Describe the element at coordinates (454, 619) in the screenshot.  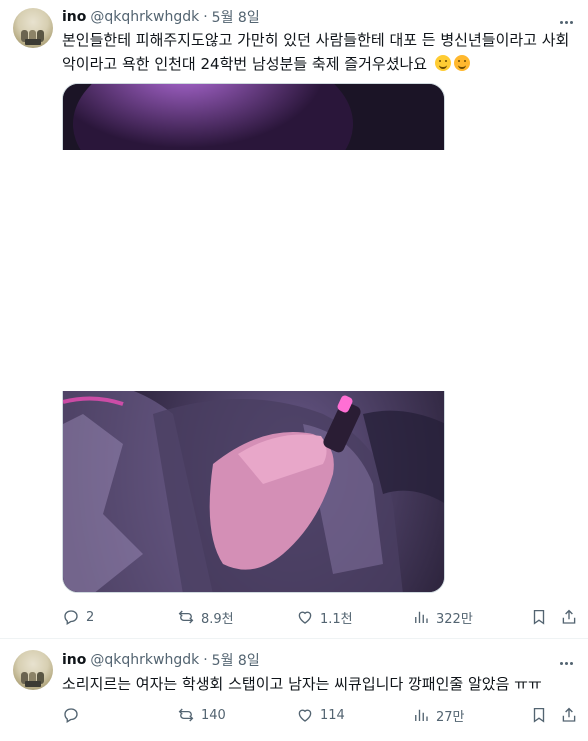
I see `view-count: 322만` at that location.